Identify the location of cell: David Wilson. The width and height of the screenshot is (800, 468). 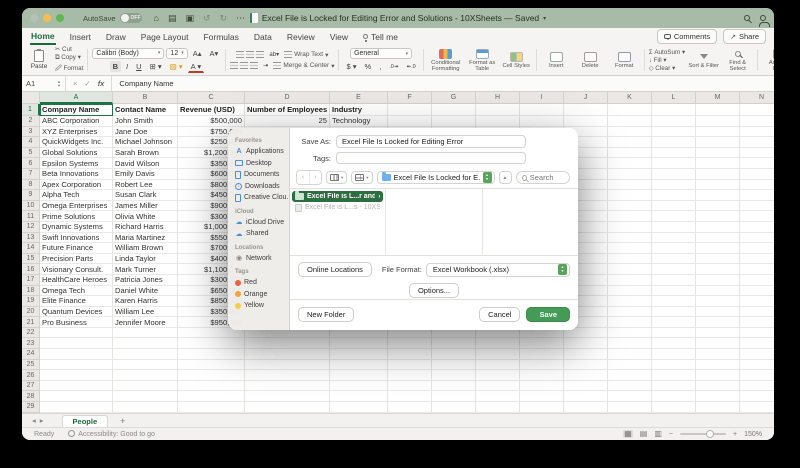
(145, 163).